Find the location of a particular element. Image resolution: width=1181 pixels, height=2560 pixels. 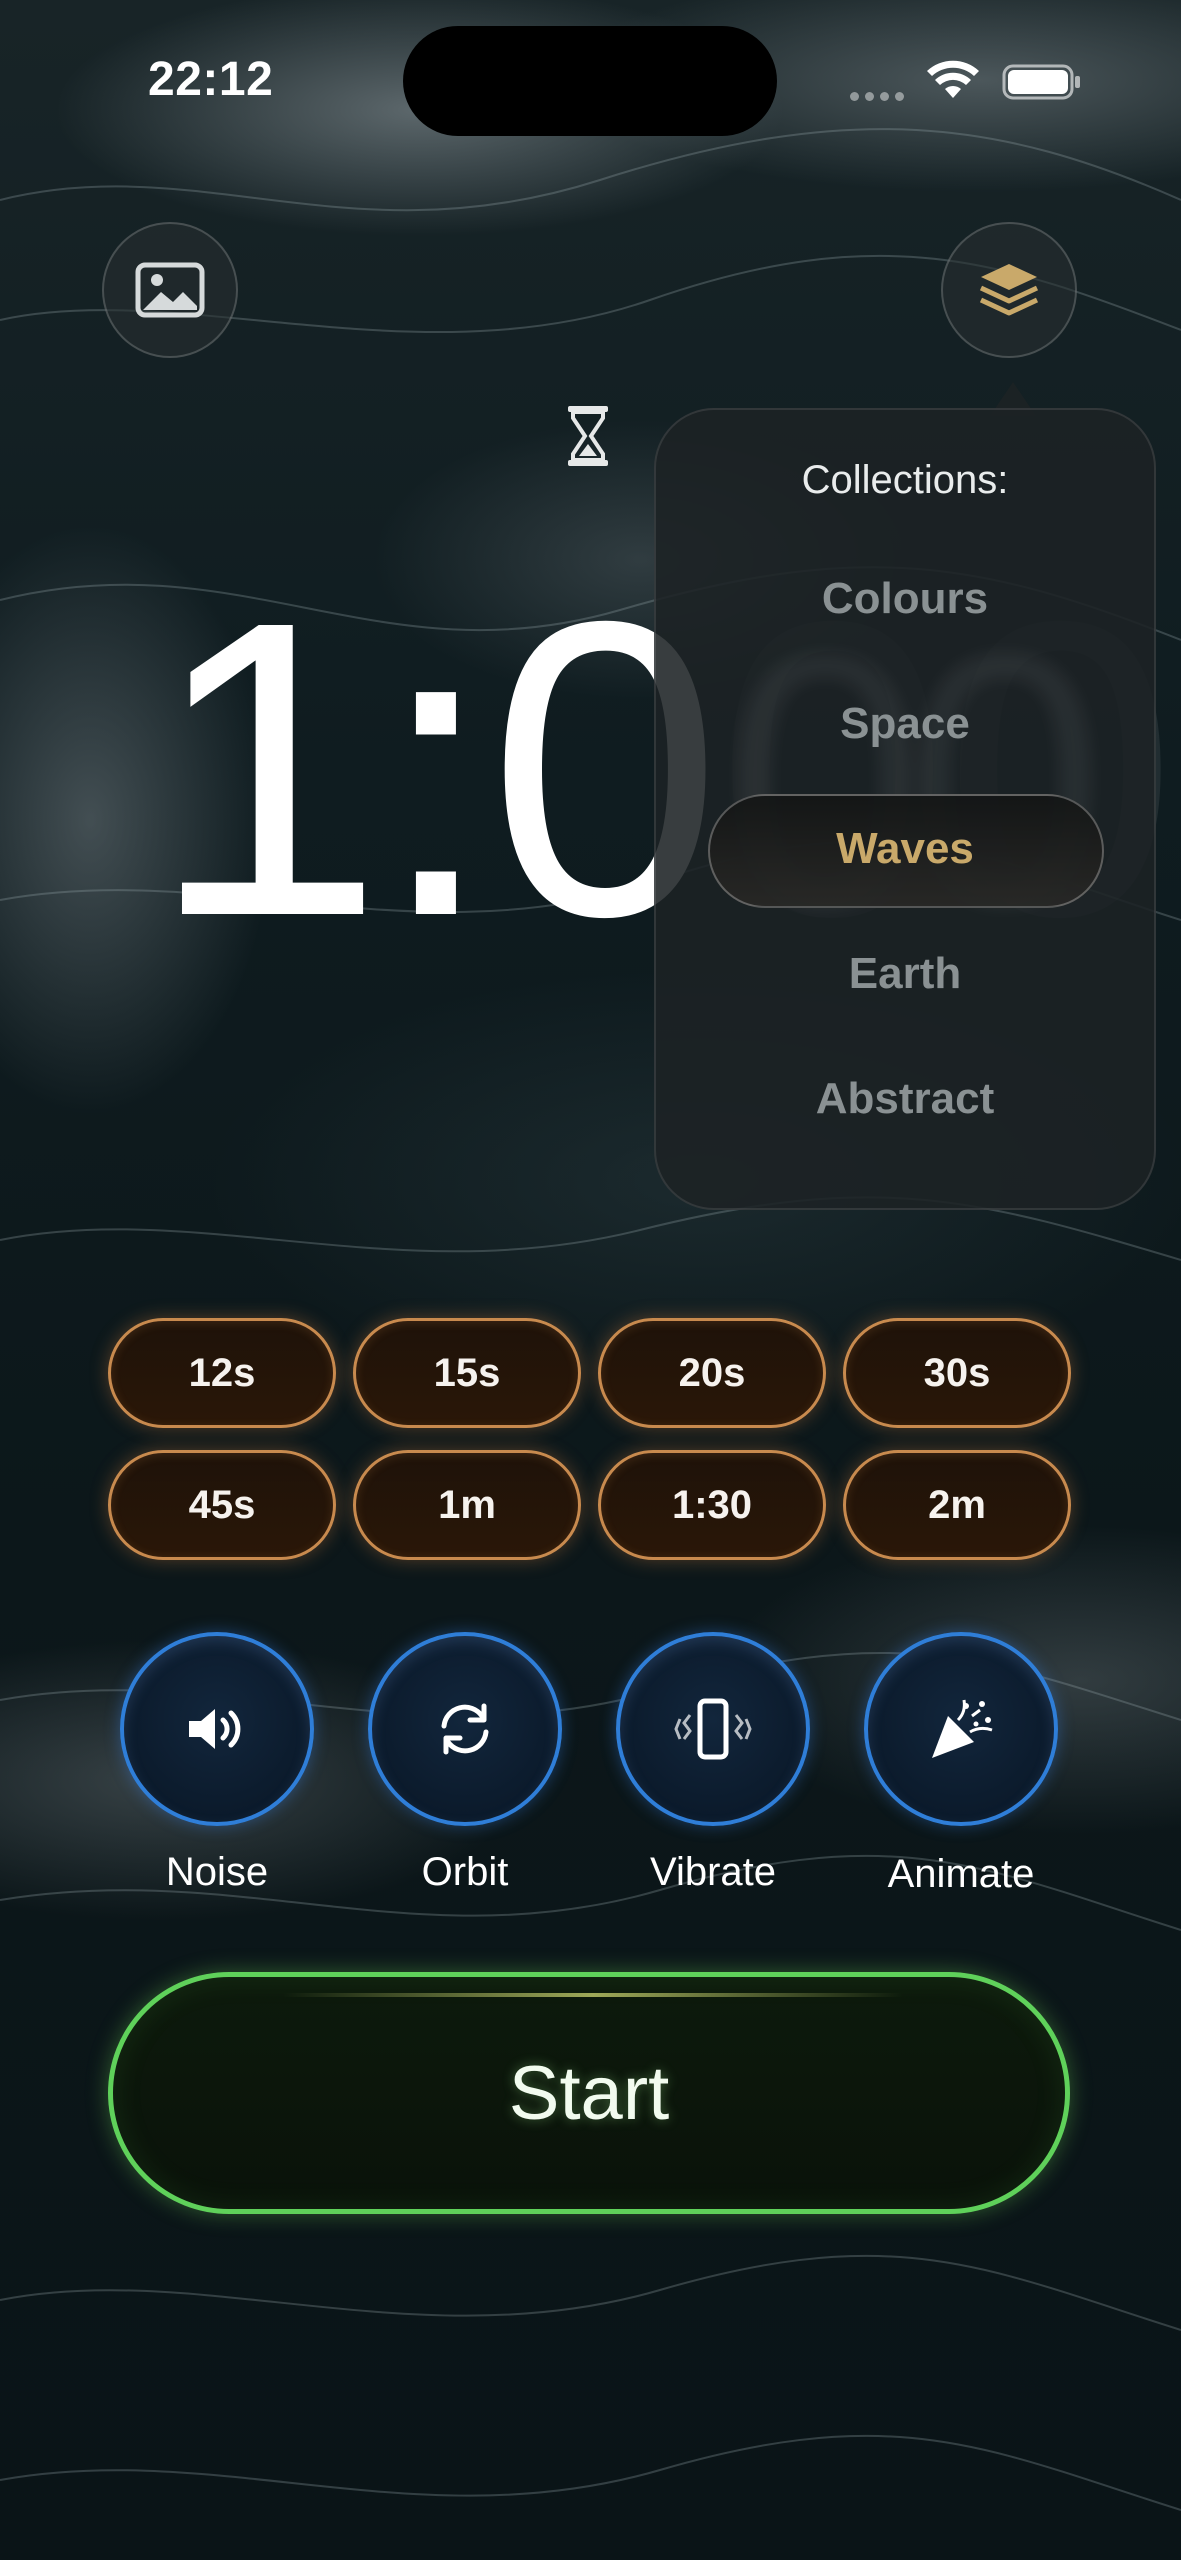

animate-toggle is located at coordinates (961, 1729).